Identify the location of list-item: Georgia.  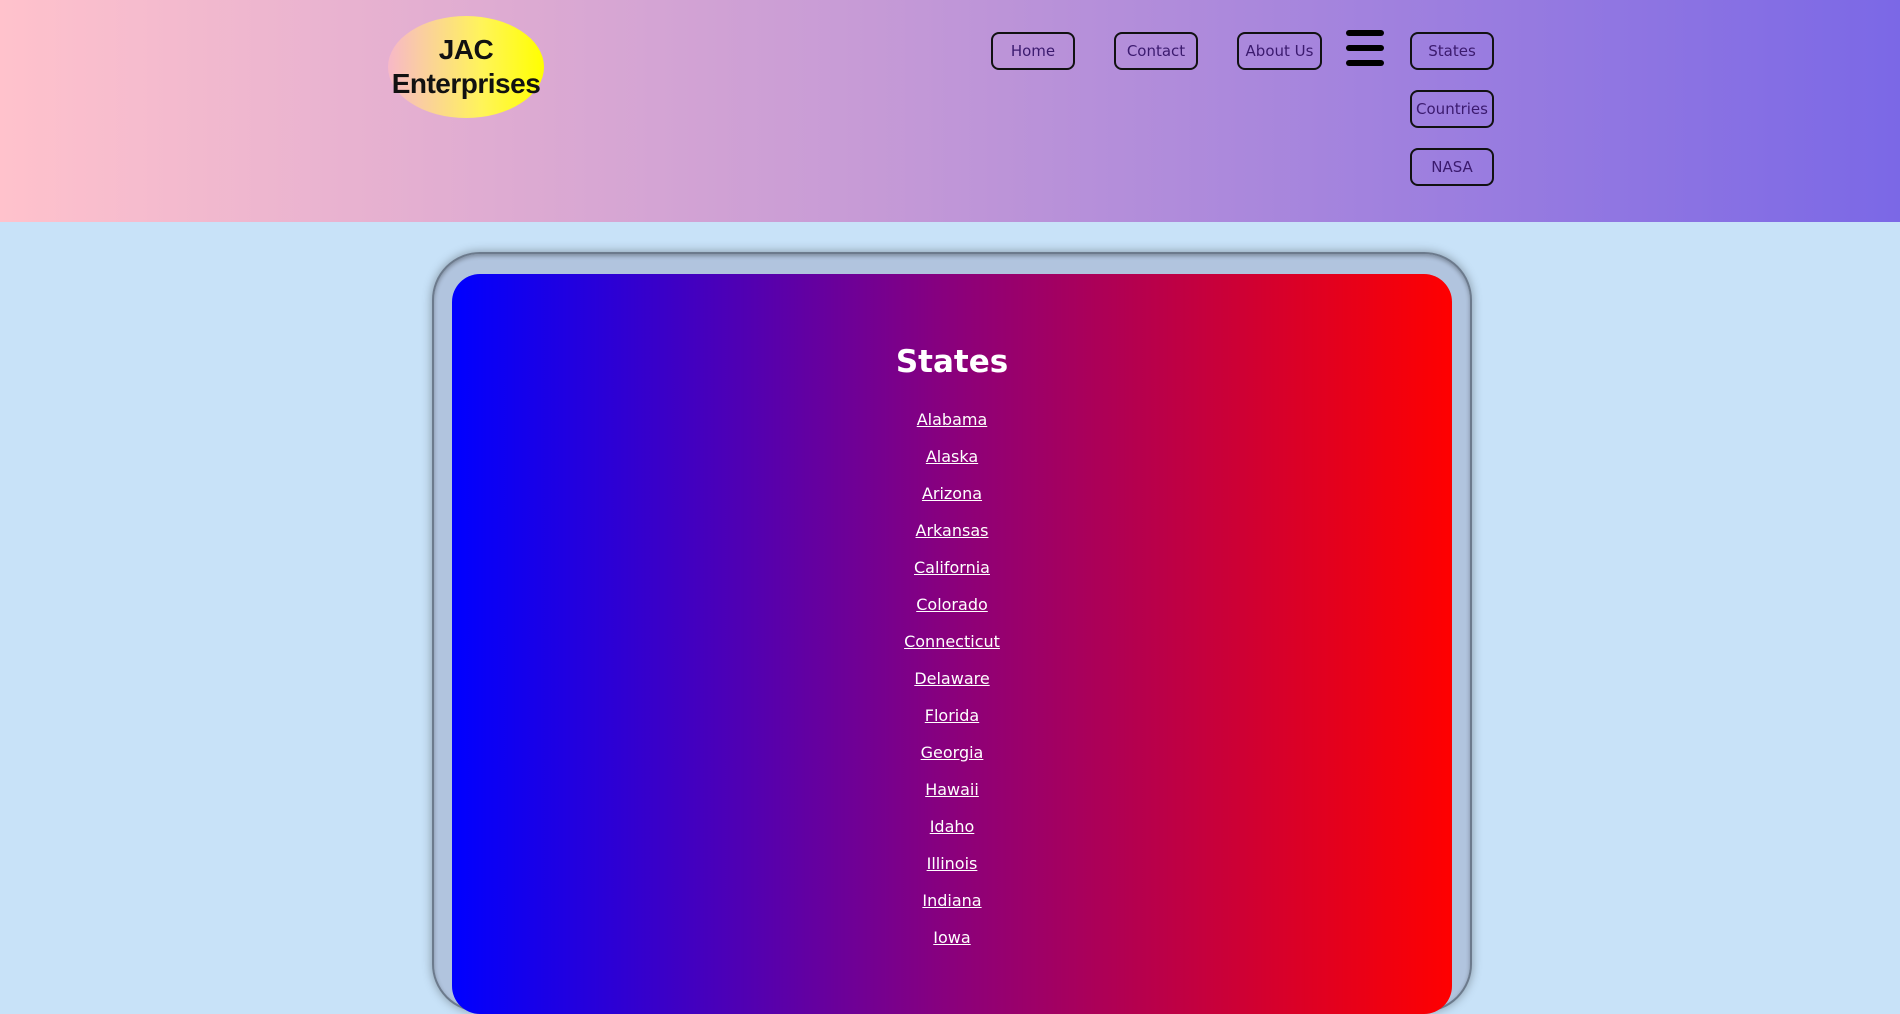
(952, 761).